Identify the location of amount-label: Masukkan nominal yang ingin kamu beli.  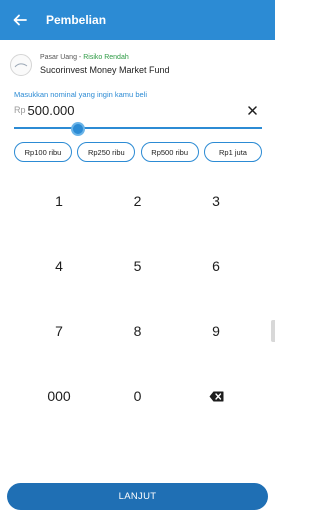
(80, 94).